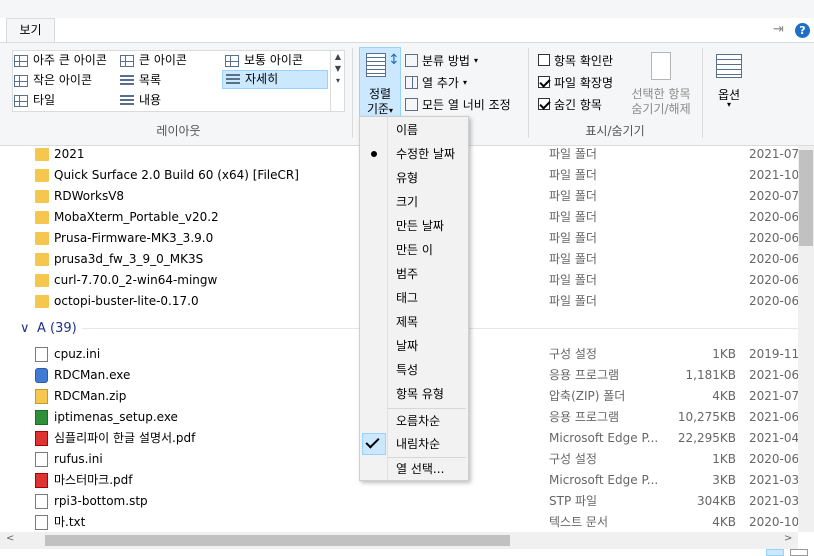 The width and height of the screenshot is (814, 556). Describe the element at coordinates (729, 104) in the screenshot. I see `options-chevron-icon: ▾` at that location.